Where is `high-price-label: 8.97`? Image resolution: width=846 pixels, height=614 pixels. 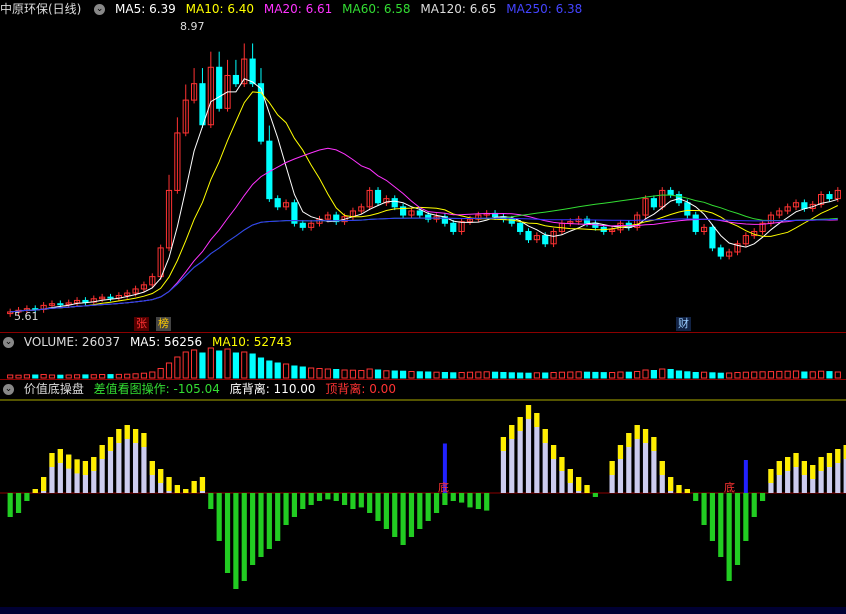
high-price-label: 8.97 is located at coordinates (192, 26).